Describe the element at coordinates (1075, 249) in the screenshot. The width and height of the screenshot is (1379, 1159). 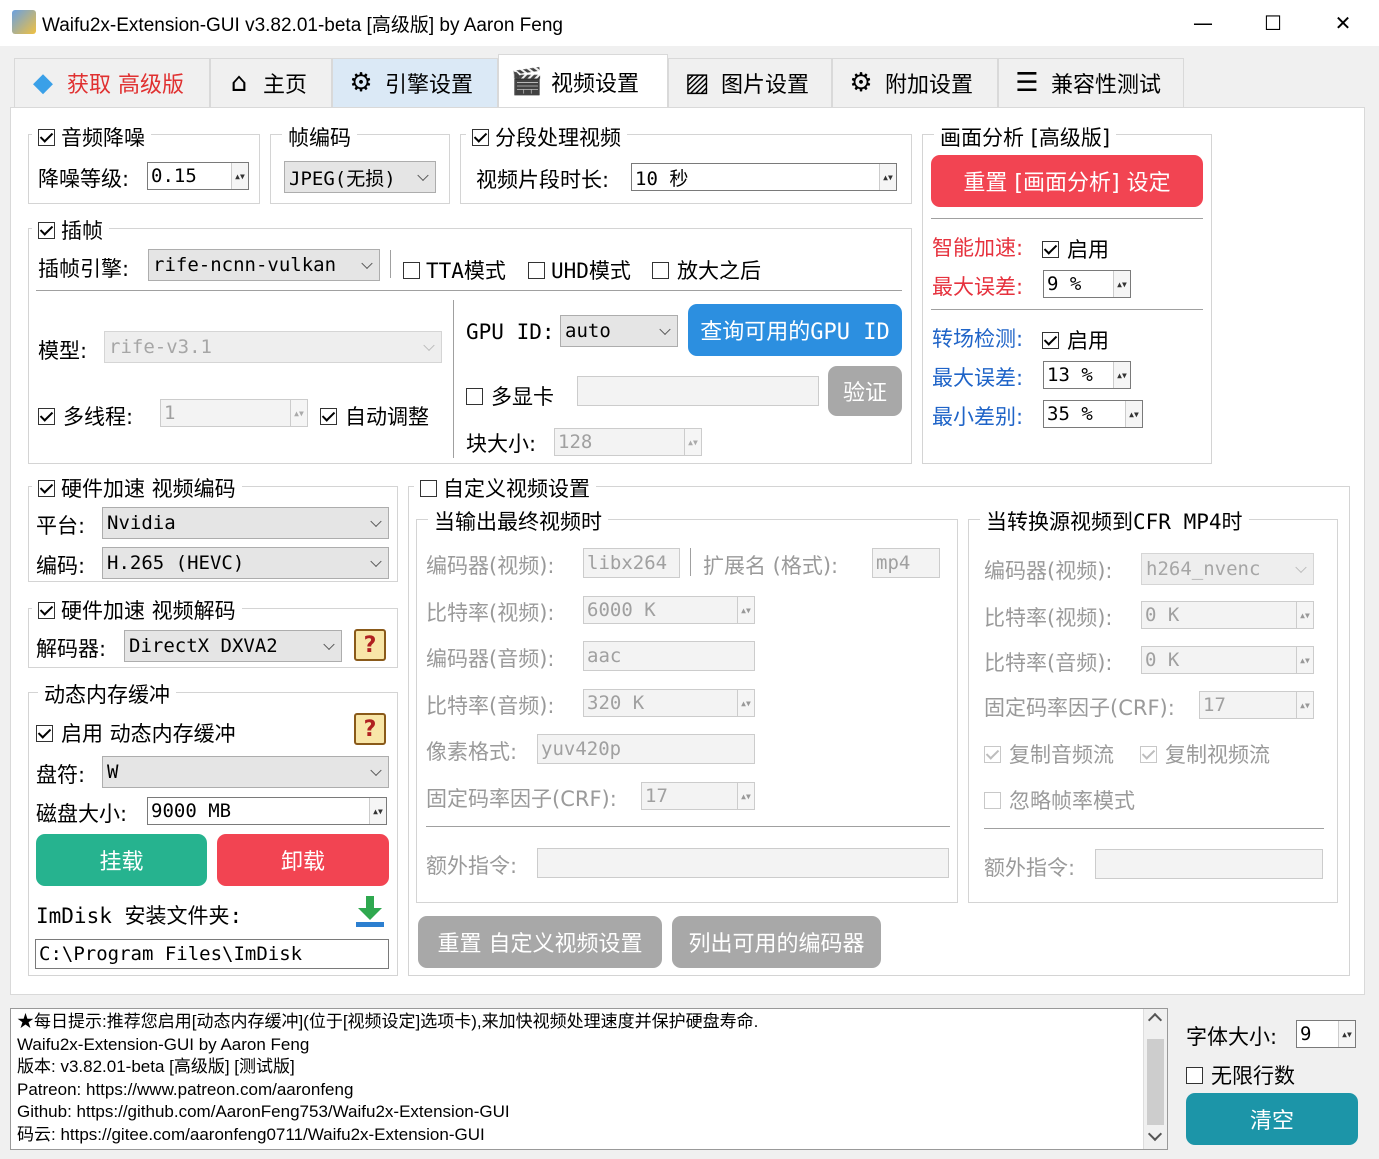
I see `smart-accel-checkbox: 启用` at that location.